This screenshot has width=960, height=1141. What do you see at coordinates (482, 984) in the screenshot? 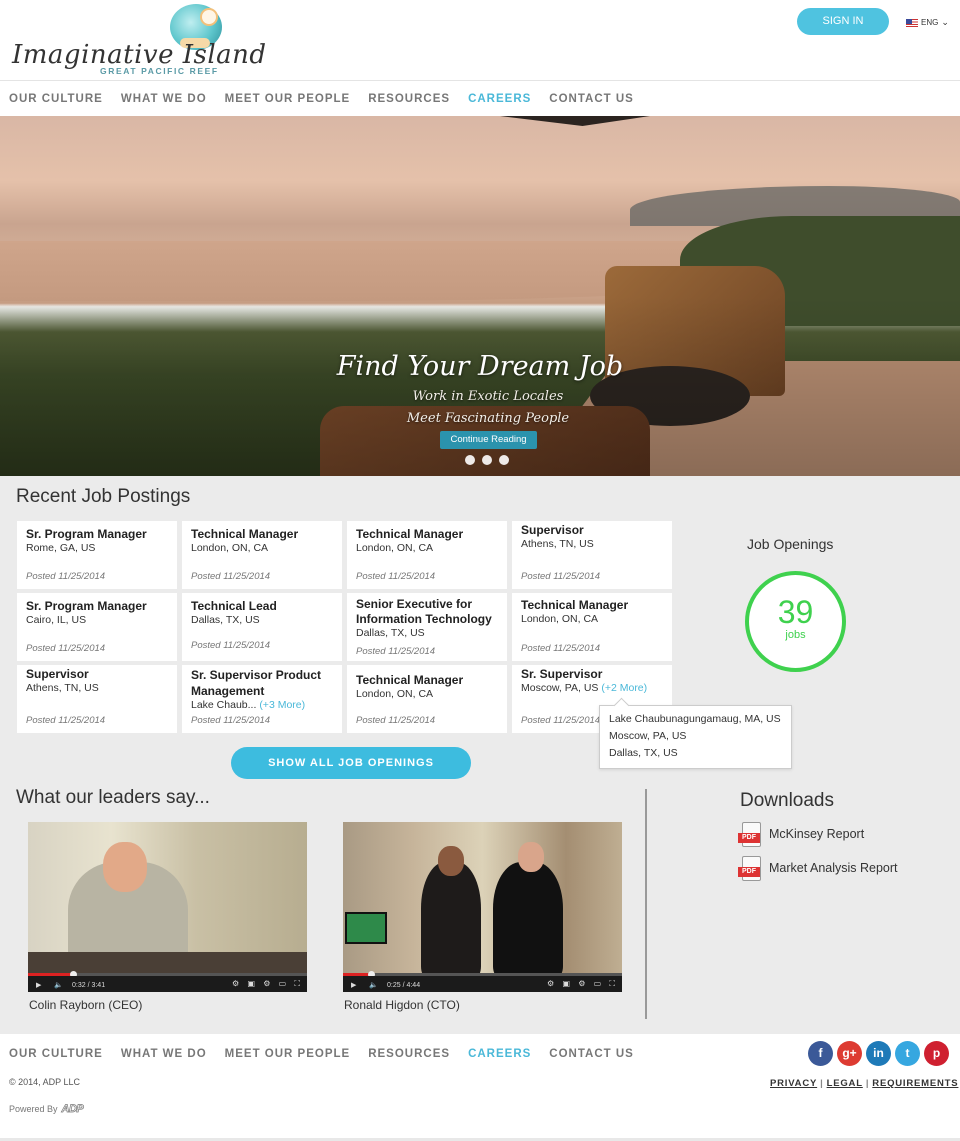
I see `video-controls: ▶ 🔈 0:25 / 4:44 ⚙ ▣ ⚙ ▭ ⛶` at bounding box center [482, 984].